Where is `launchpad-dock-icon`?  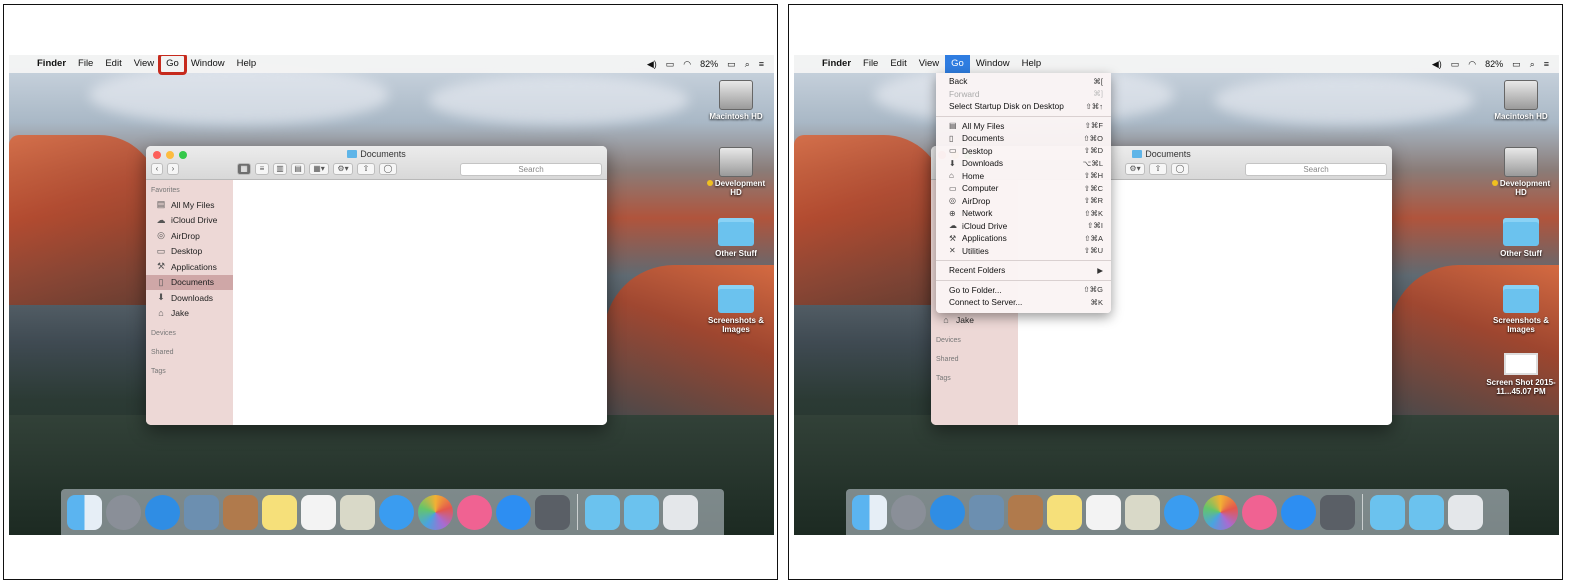
launchpad-dock-icon is located at coordinates (908, 512).